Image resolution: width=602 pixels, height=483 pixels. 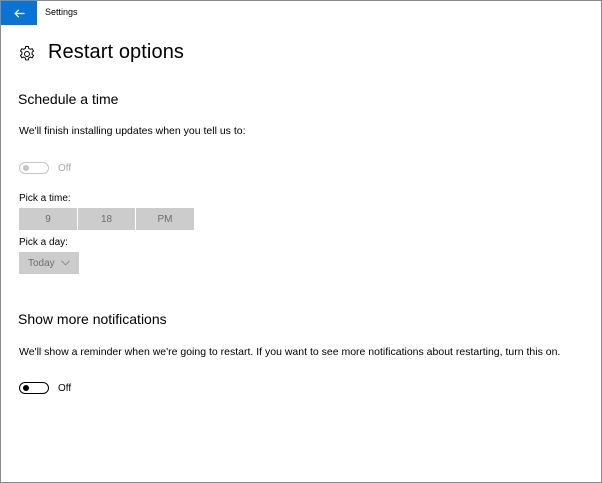 What do you see at coordinates (48, 219) in the screenshot?
I see `hour-field: 9` at bounding box center [48, 219].